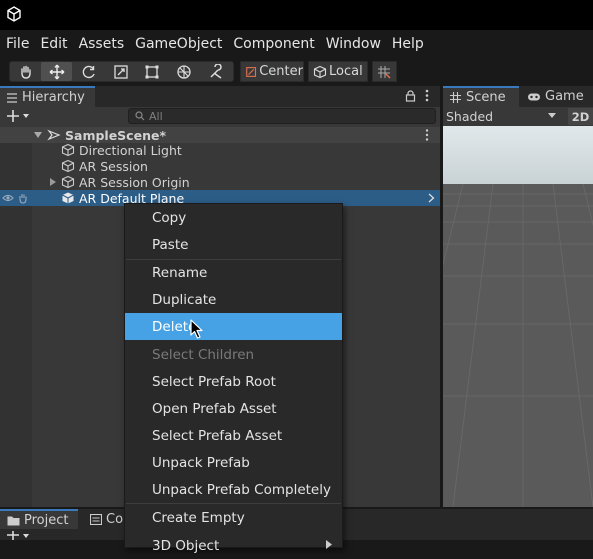  I want to click on menu-item-open-prefab-asset: Open Prefab Asset, so click(233, 408).